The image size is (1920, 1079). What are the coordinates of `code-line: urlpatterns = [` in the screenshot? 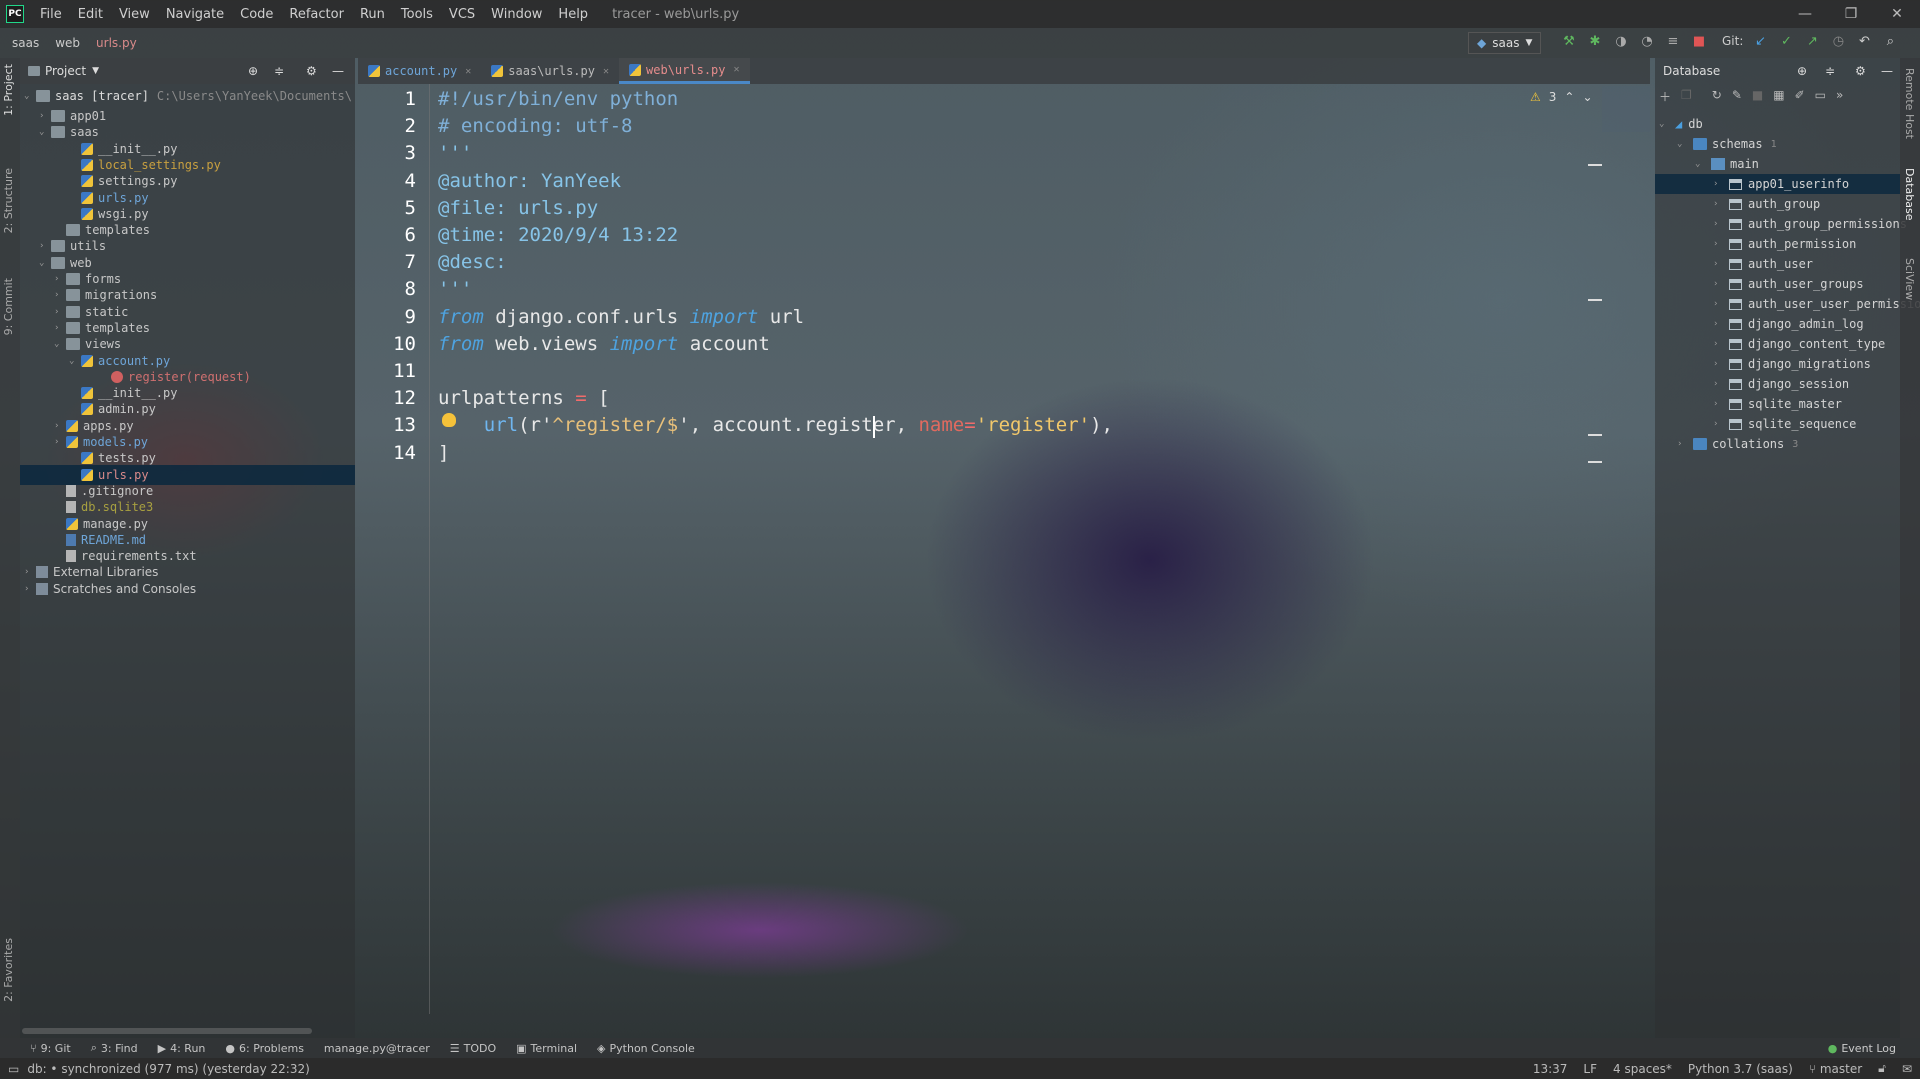 It's located at (524, 400).